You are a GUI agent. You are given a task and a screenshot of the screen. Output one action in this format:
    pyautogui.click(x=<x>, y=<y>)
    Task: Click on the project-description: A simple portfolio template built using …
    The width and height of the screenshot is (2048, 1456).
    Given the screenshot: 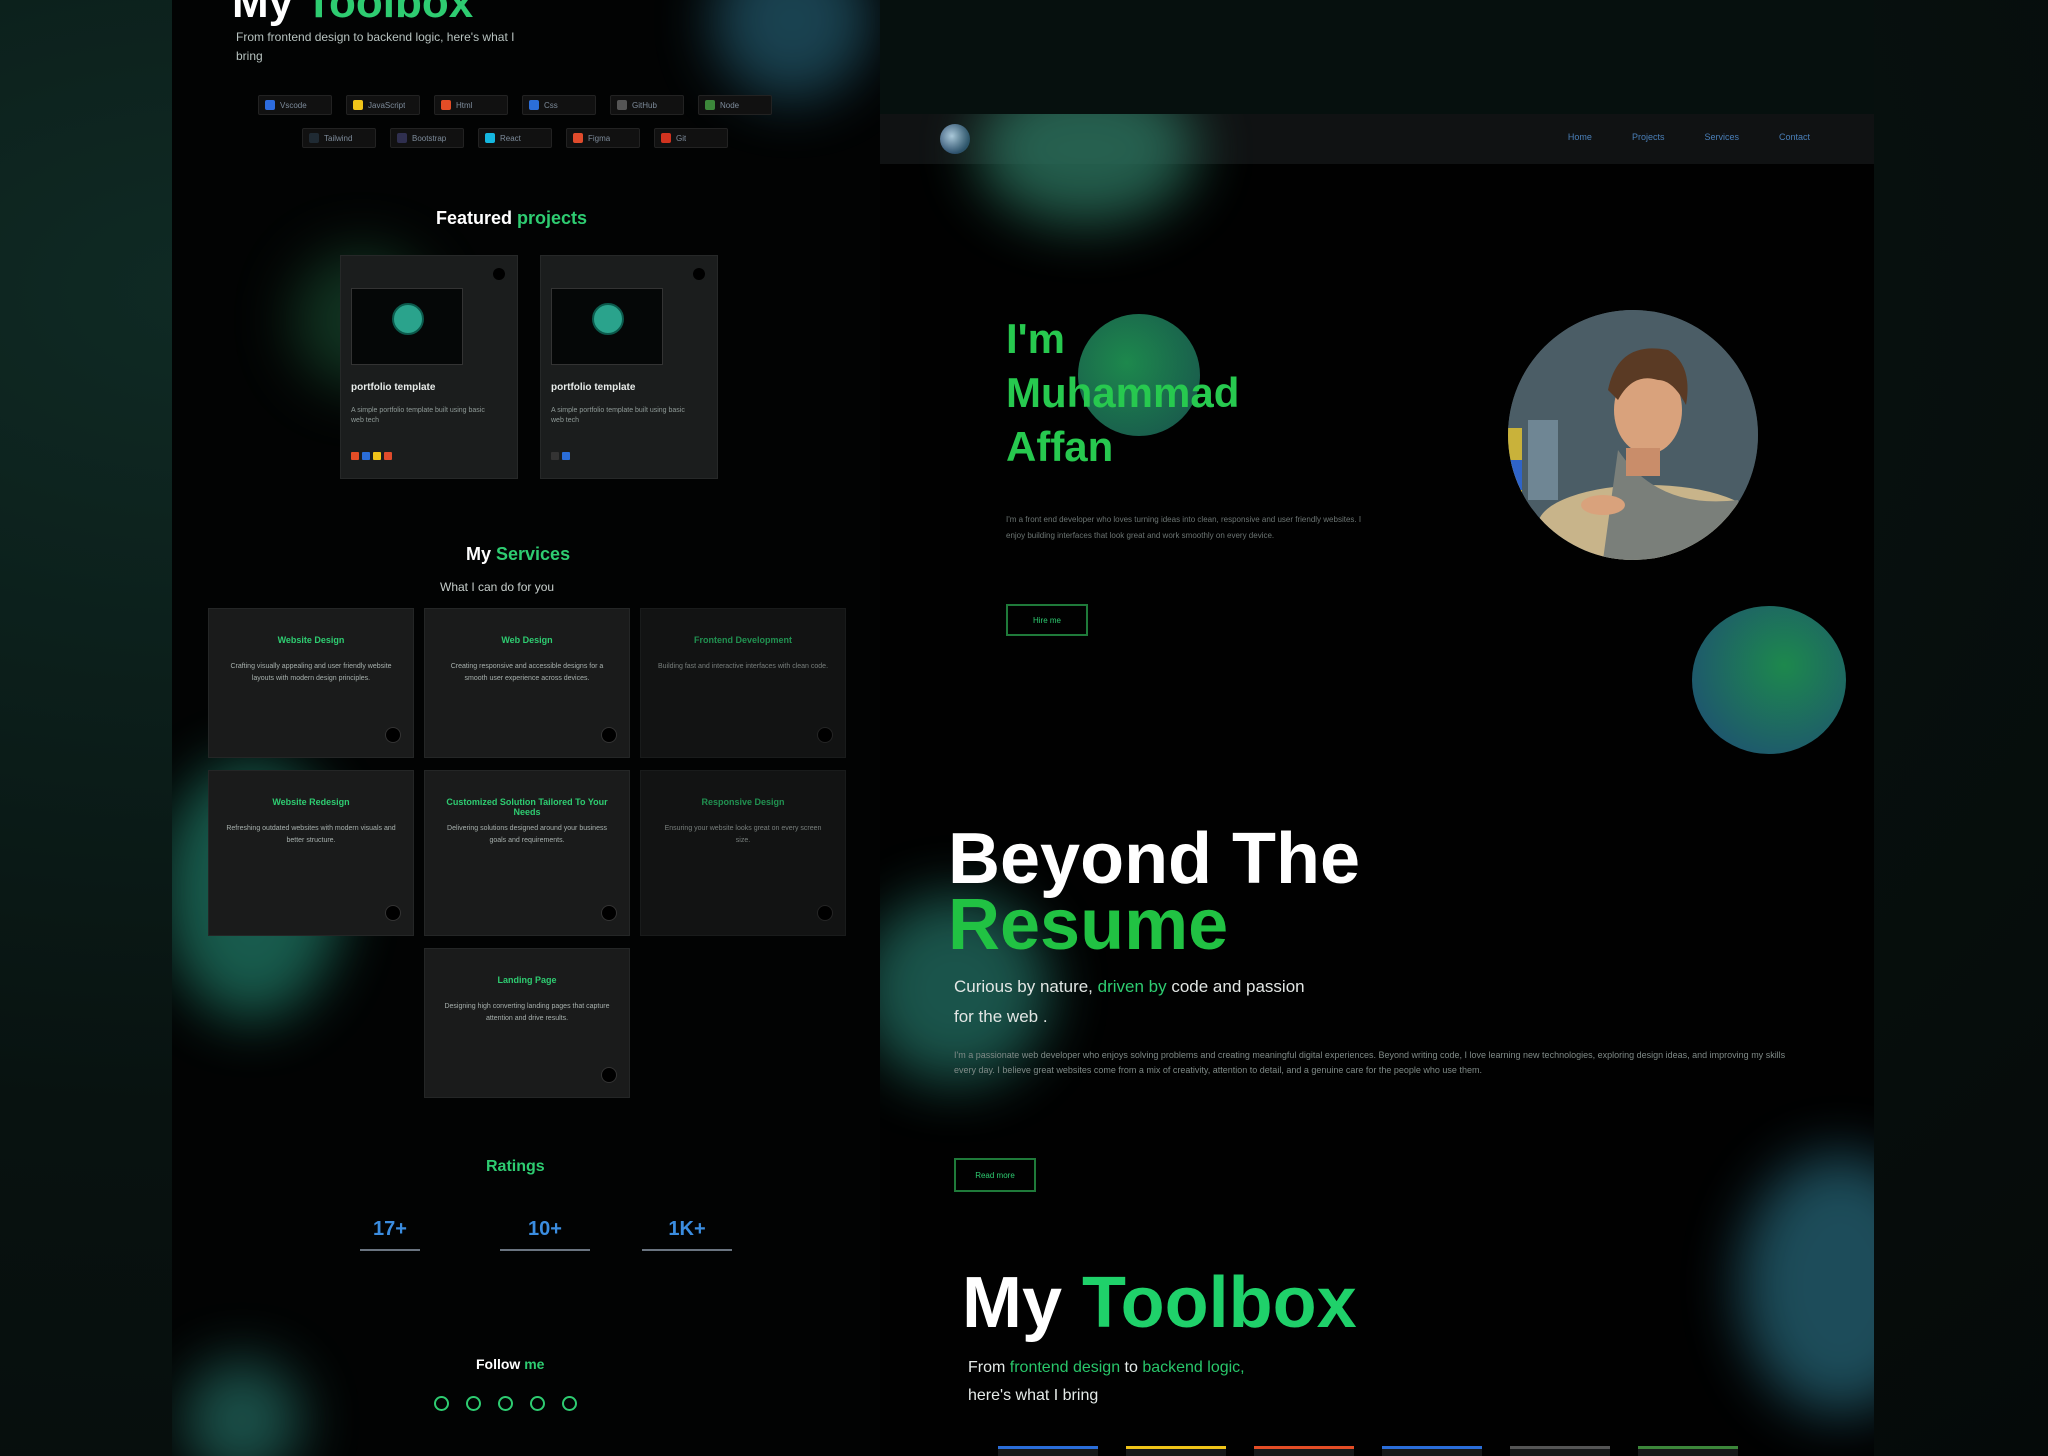 What is the action you would take?
    pyautogui.click(x=618, y=415)
    